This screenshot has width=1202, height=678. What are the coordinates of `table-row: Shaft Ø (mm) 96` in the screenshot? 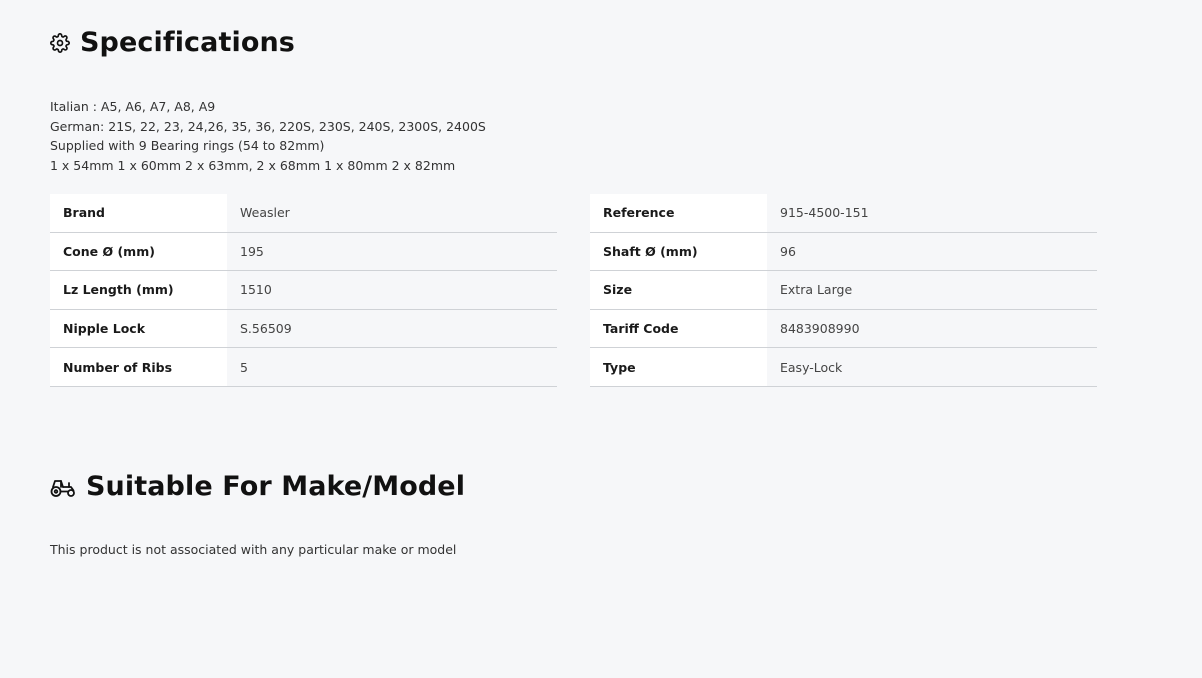 It's located at (843, 252).